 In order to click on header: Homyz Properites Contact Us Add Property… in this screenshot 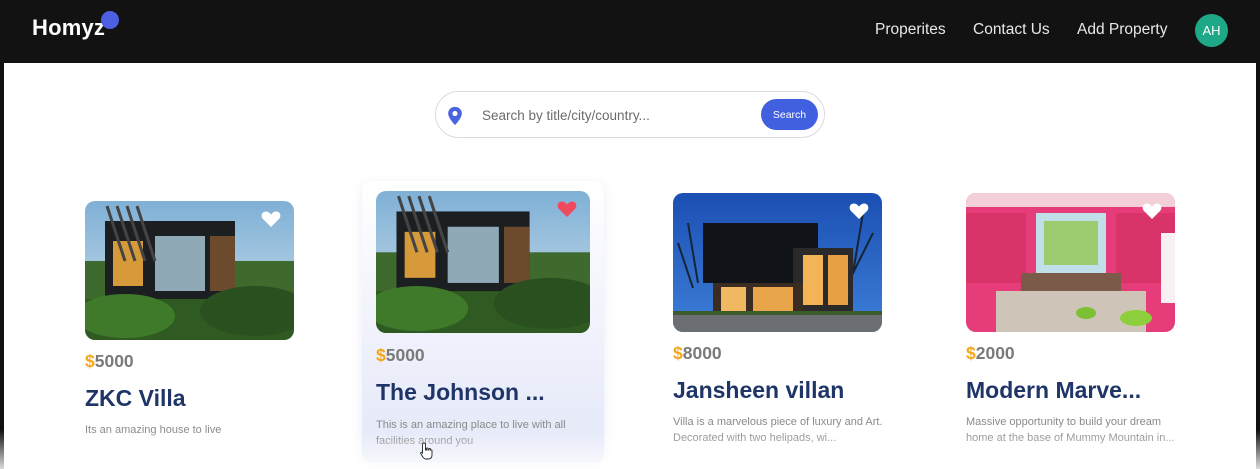, I will do `click(630, 31)`.